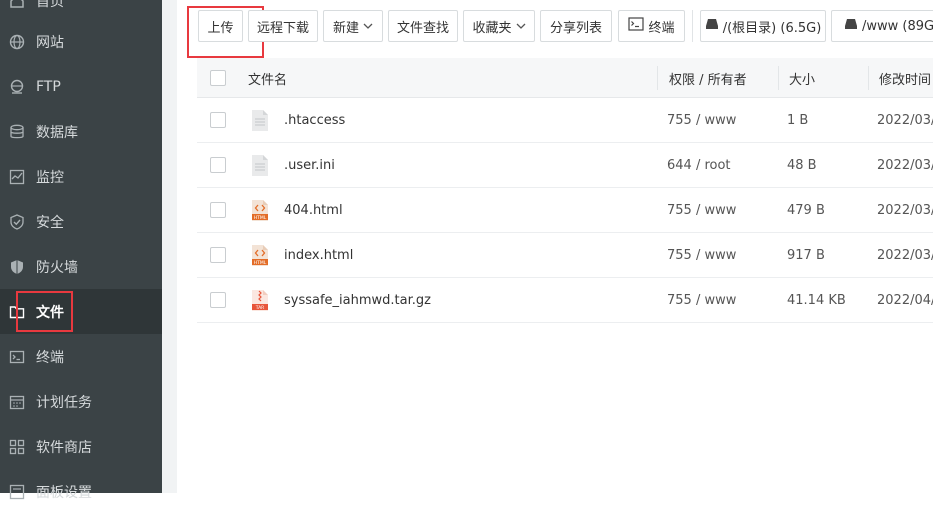  I want to click on remote-download-label: 远程下载, so click(282, 28).